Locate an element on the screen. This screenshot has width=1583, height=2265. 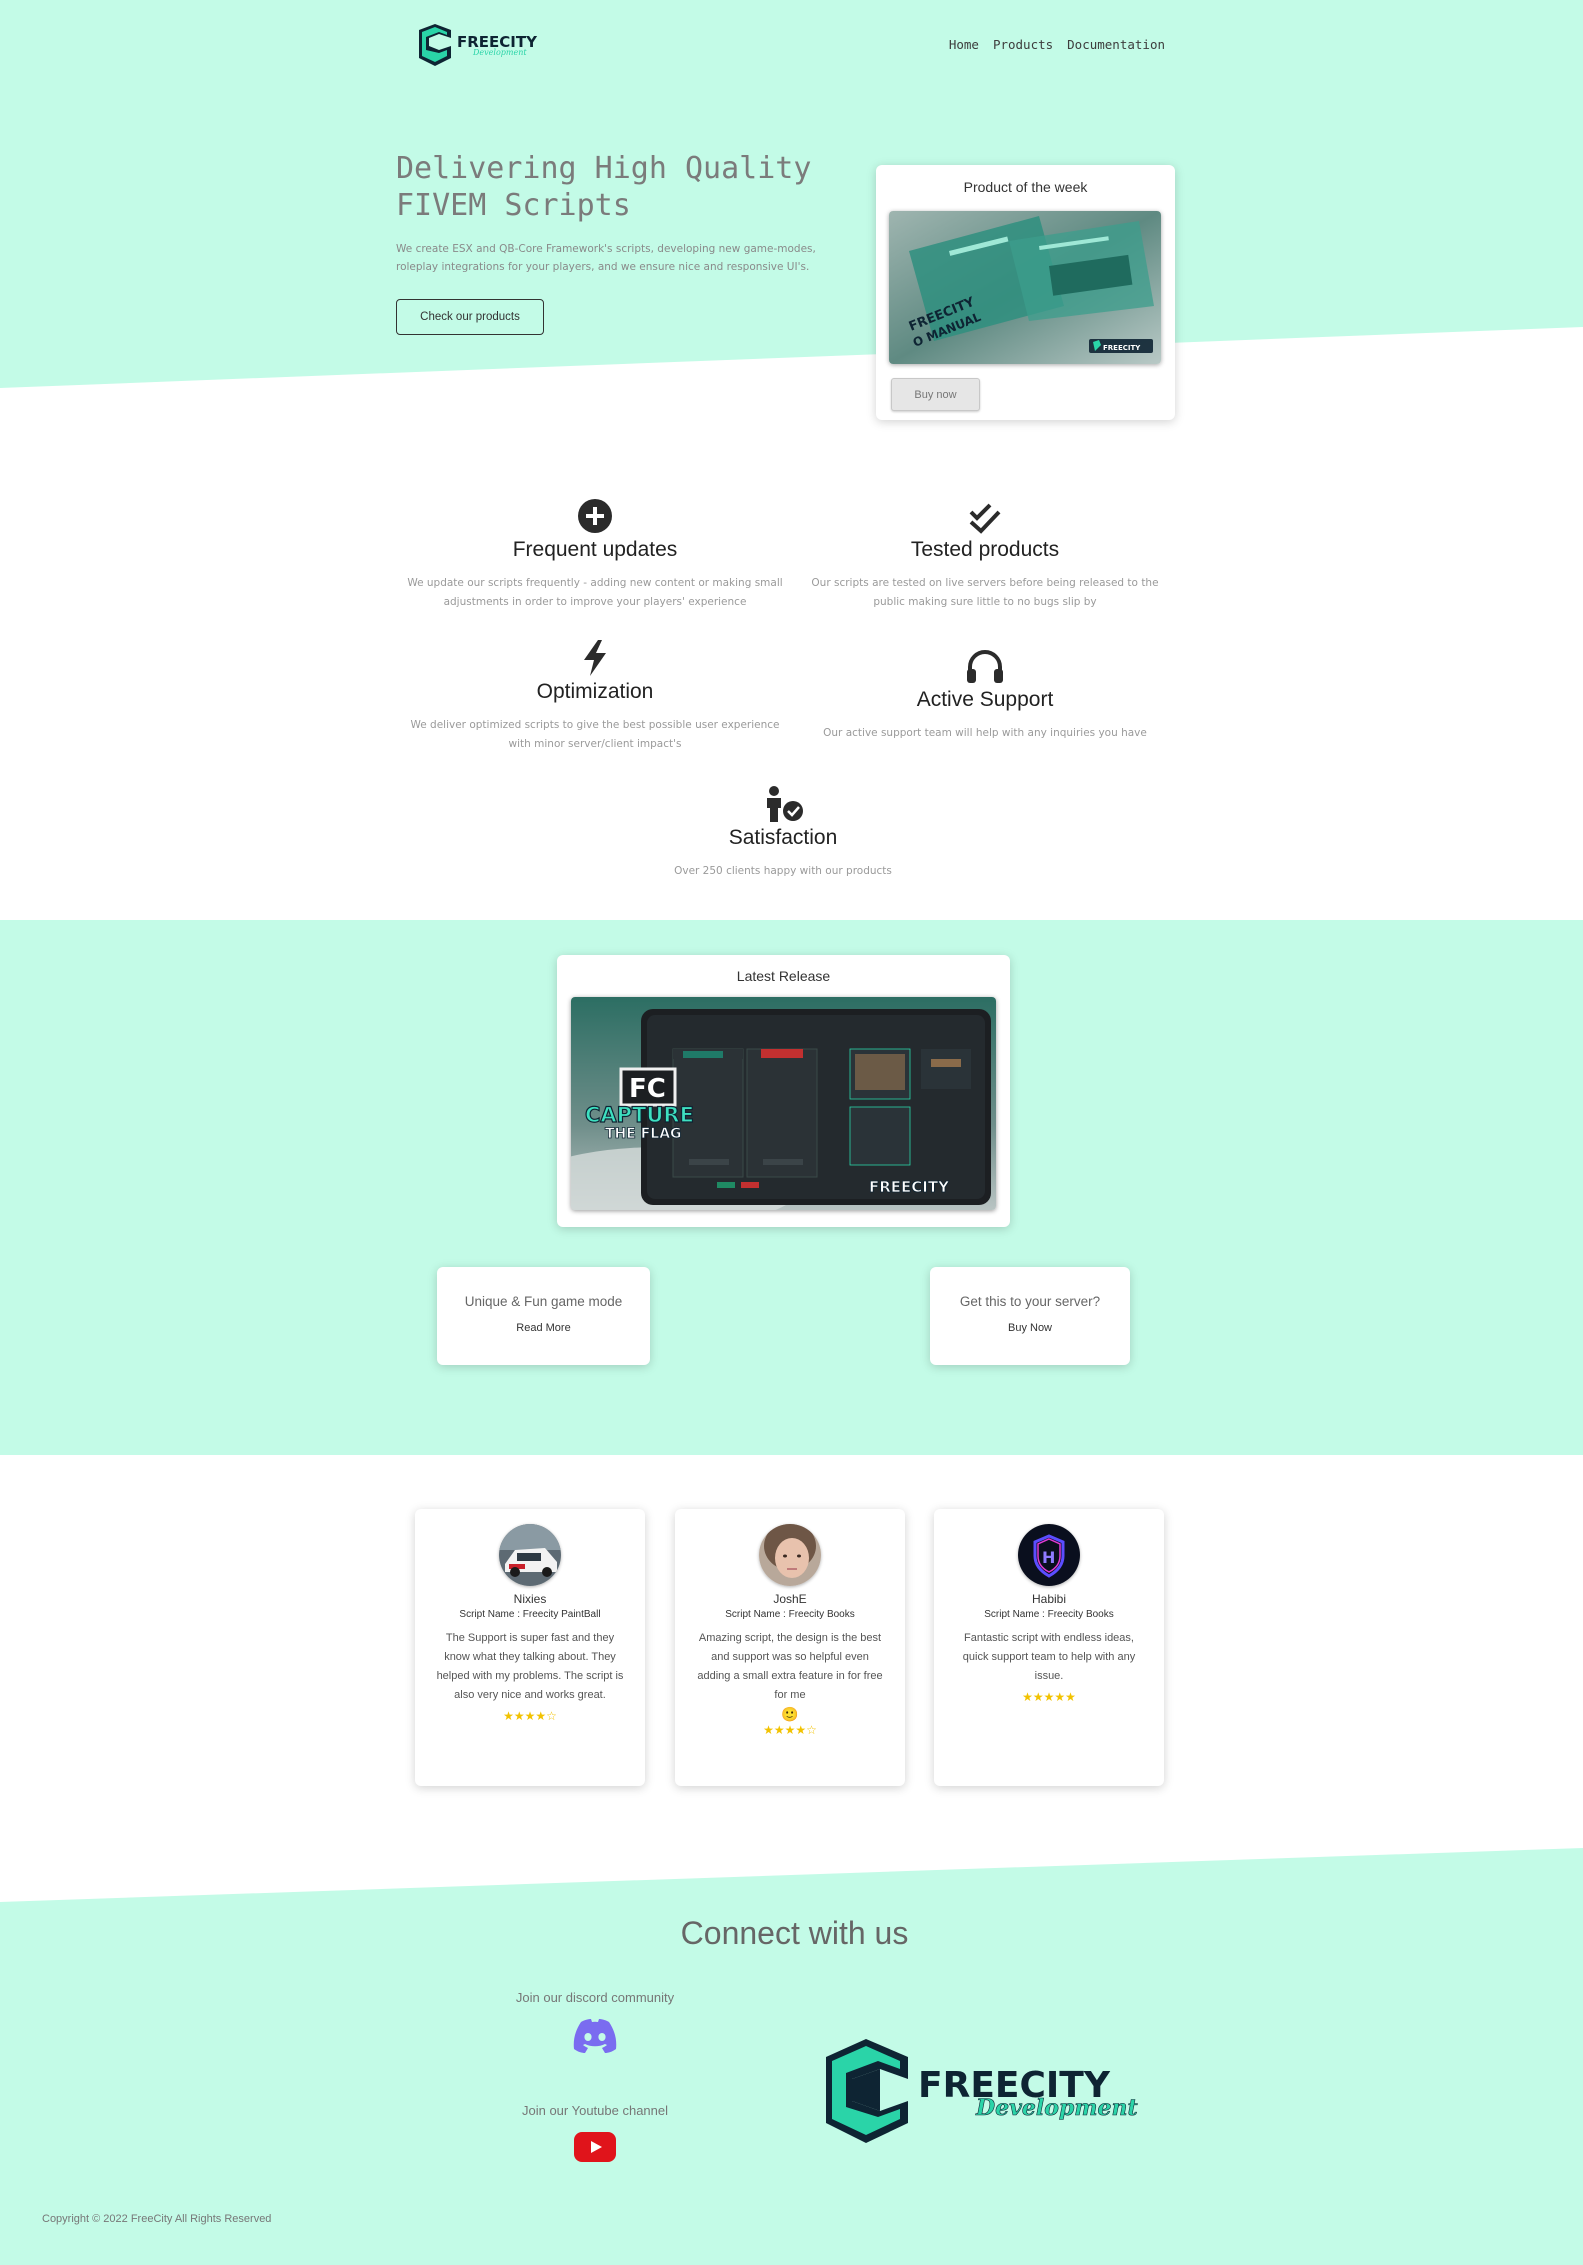
testimonial-name: JoshE is located at coordinates (790, 1599).